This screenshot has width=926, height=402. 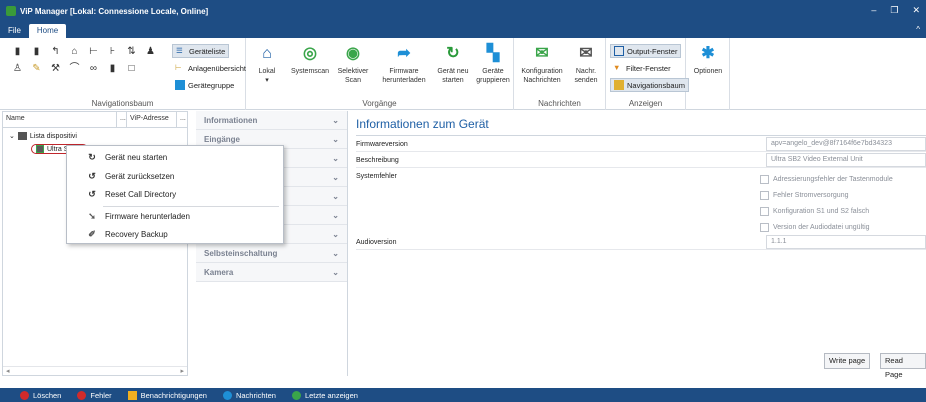 I want to click on home-small-icon: ⌂, so click(x=74, y=51).